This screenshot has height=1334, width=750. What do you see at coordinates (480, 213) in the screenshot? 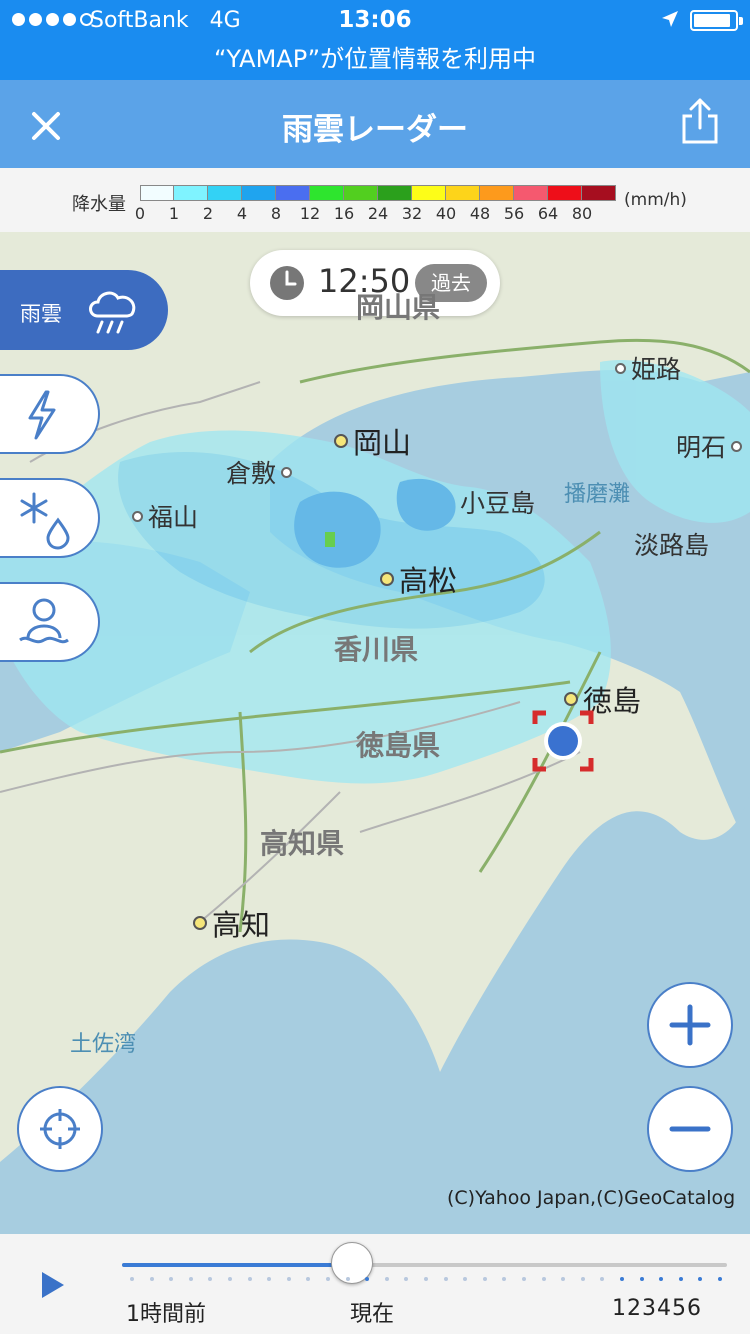
I see `legend-tick: 48` at bounding box center [480, 213].